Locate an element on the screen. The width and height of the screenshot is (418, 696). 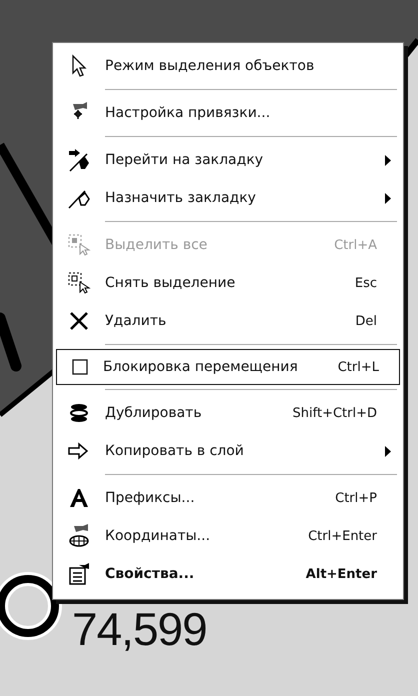
properties-icon is located at coordinates (79, 574).